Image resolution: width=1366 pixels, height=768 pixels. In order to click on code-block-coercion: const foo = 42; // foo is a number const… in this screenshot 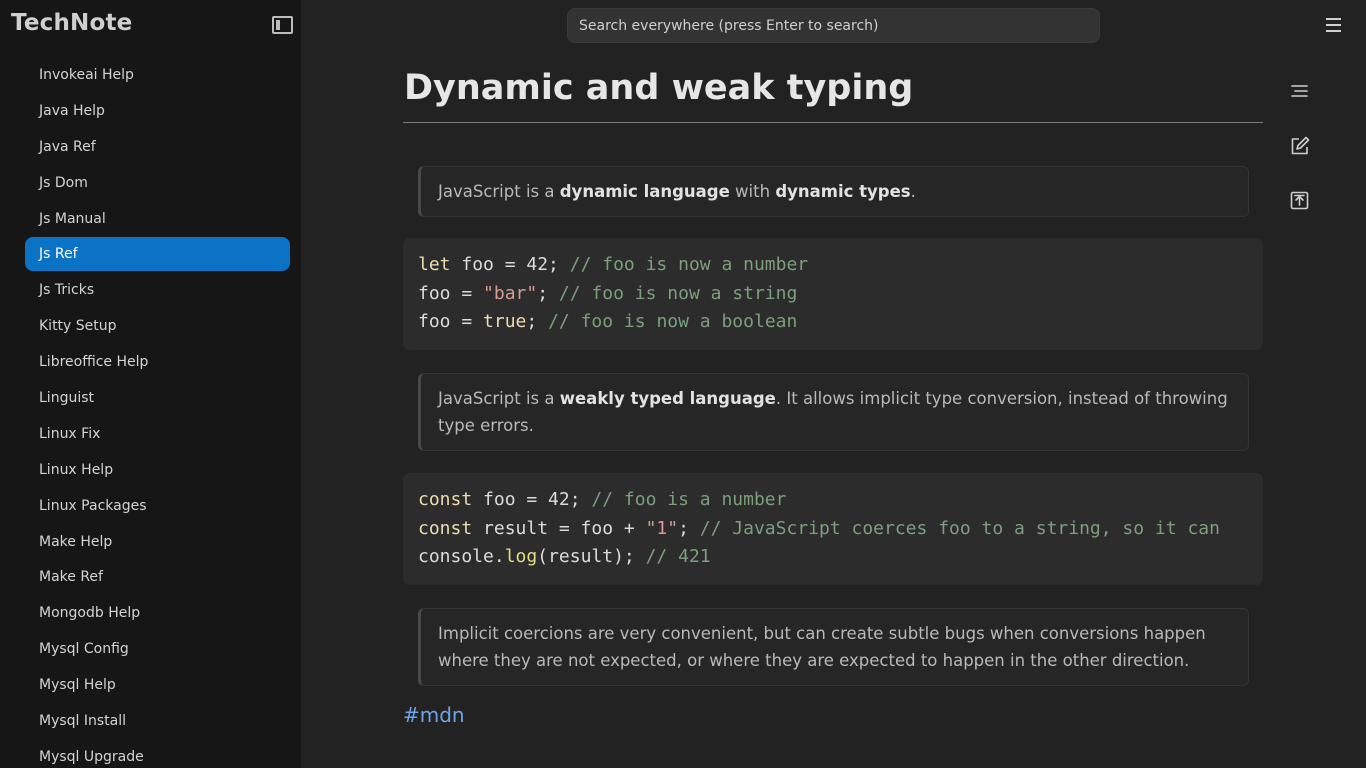, I will do `click(833, 529)`.